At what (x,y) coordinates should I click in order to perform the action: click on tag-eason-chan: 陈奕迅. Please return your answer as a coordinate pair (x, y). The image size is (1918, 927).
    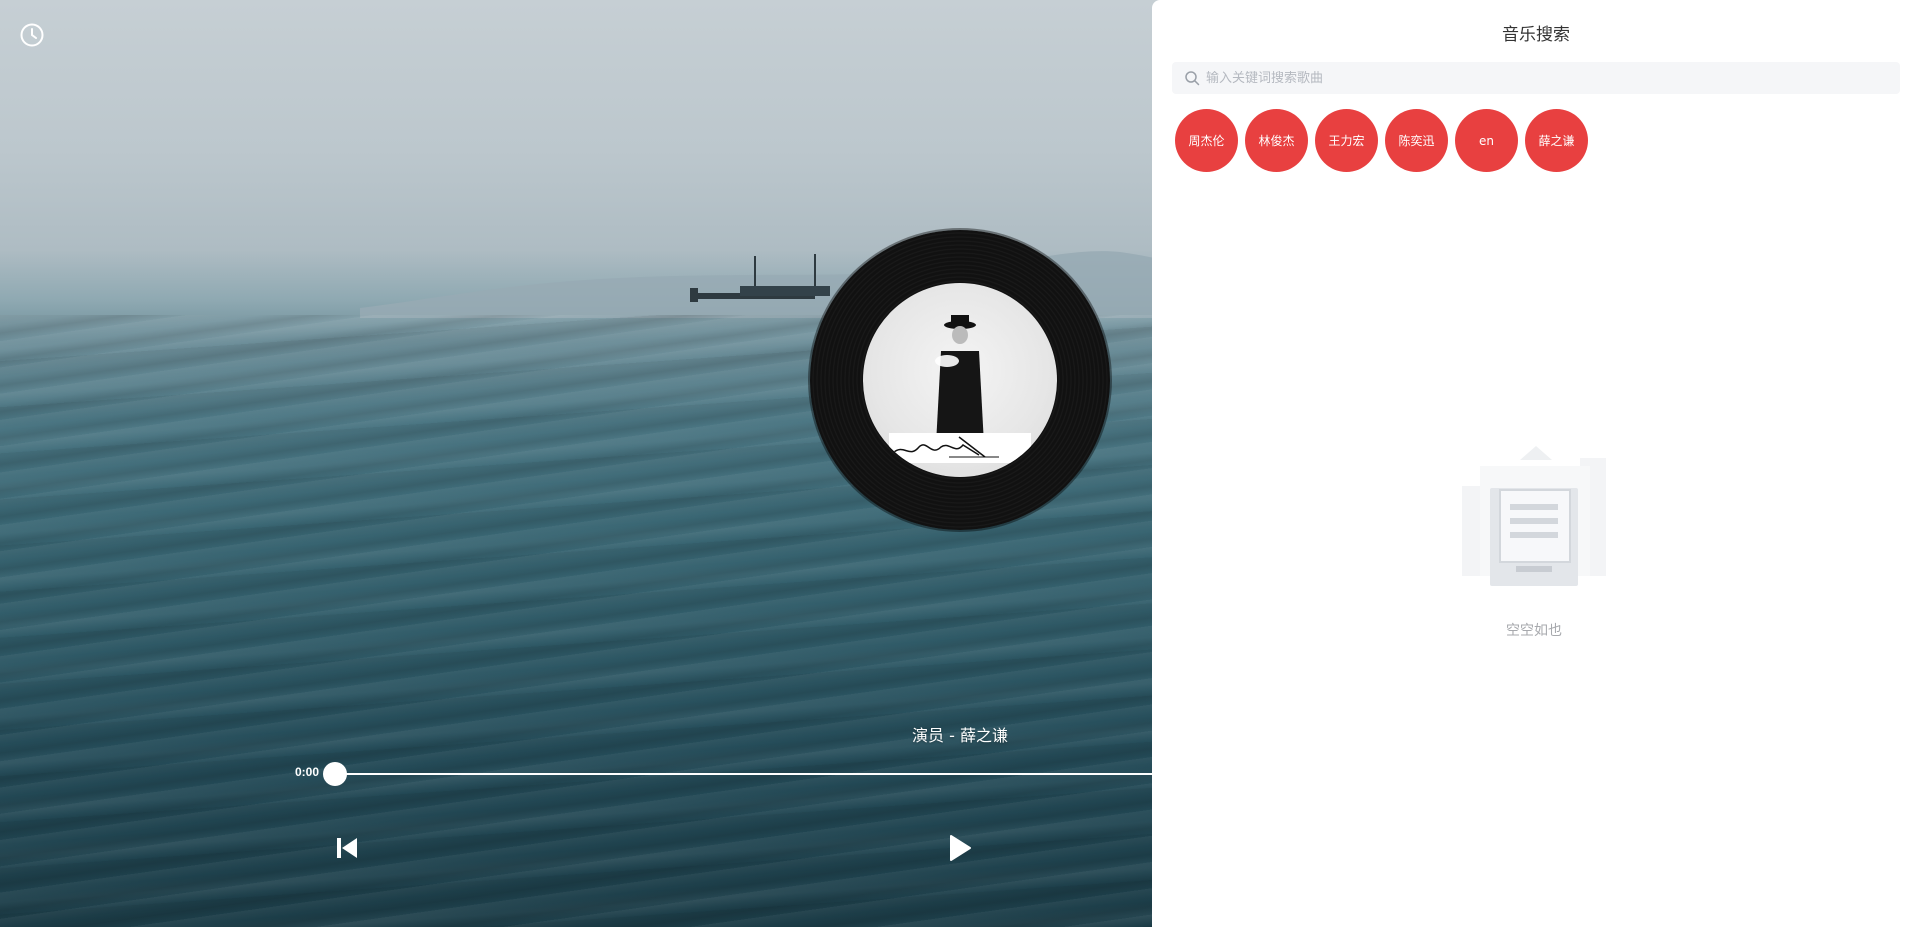
    Looking at the image, I should click on (1416, 140).